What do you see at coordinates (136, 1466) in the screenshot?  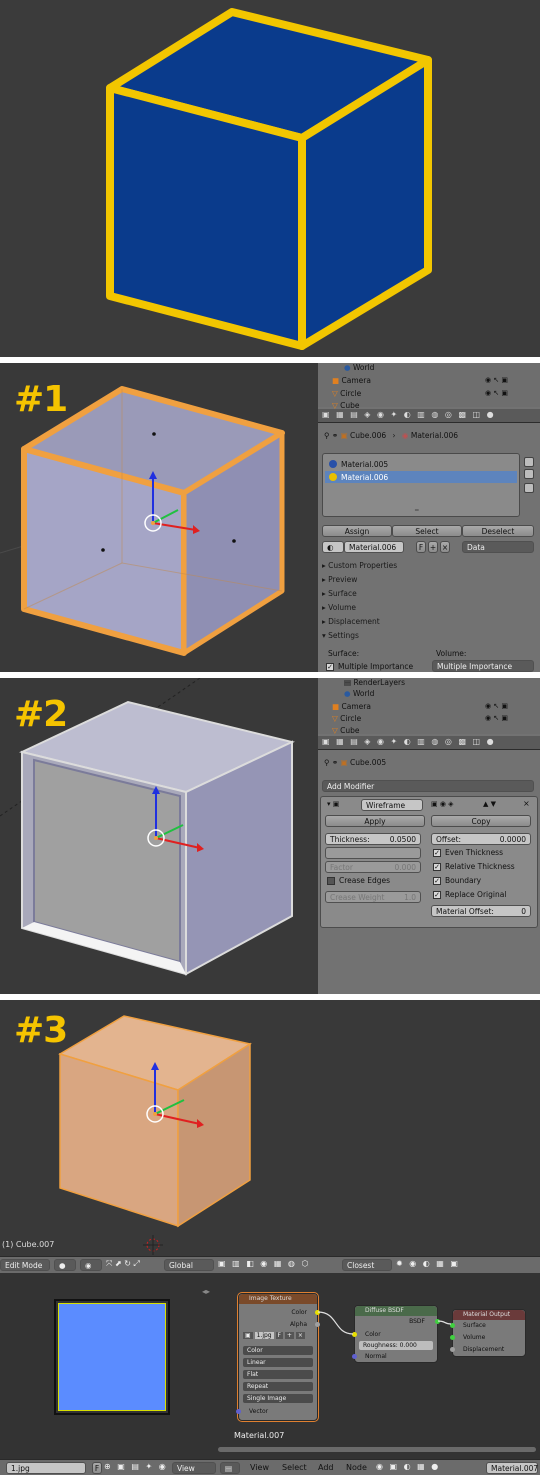 I see `image-tool-icons: ⊕ ▣ ▤ ✦ ◉` at bounding box center [136, 1466].